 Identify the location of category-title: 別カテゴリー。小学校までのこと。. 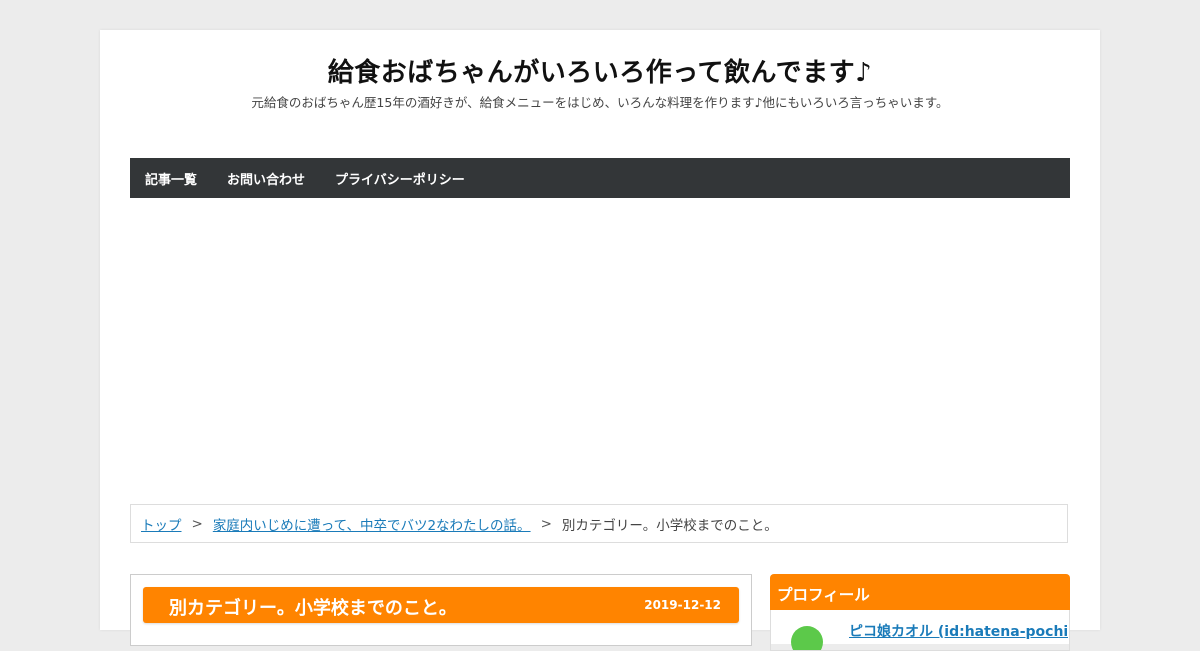
(313, 608).